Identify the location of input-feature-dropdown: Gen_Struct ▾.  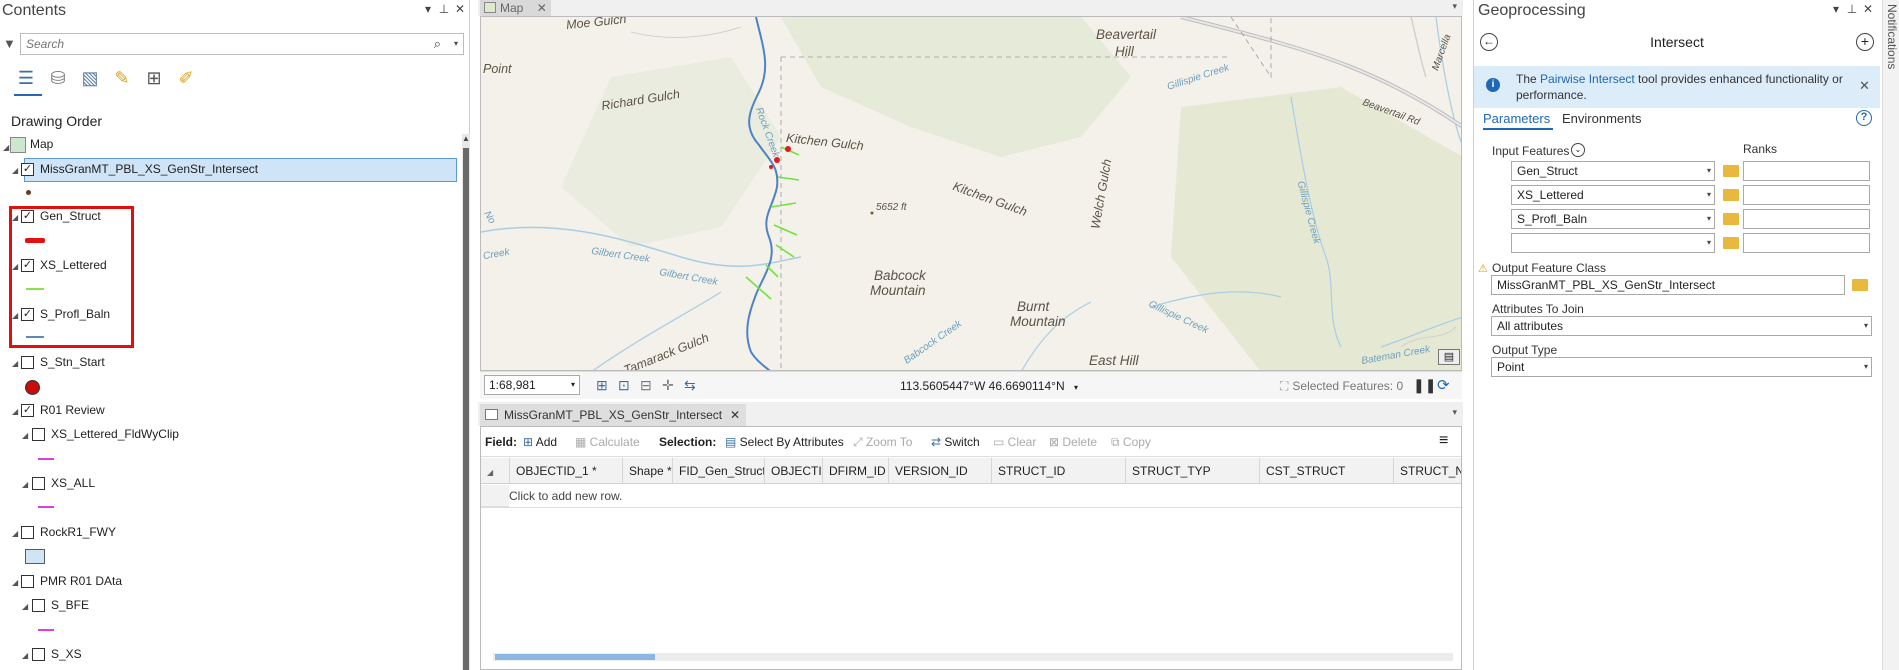
(1613, 171).